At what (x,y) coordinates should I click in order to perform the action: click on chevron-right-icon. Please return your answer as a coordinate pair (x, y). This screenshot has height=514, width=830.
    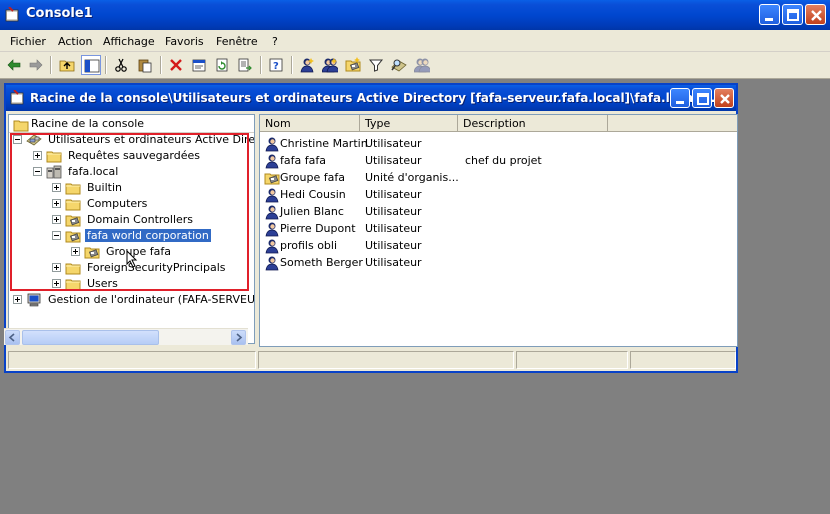
    Looking at the image, I should click on (239, 337).